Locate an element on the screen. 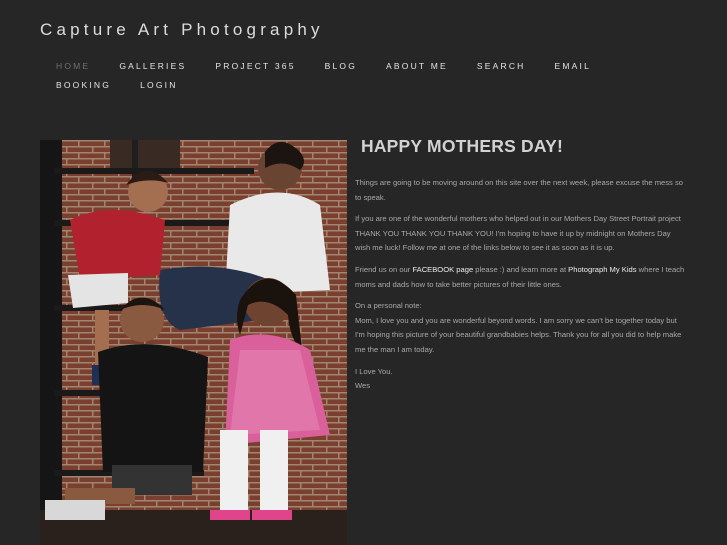 This screenshot has width=727, height=545. nav-home: HOME is located at coordinates (73, 66).